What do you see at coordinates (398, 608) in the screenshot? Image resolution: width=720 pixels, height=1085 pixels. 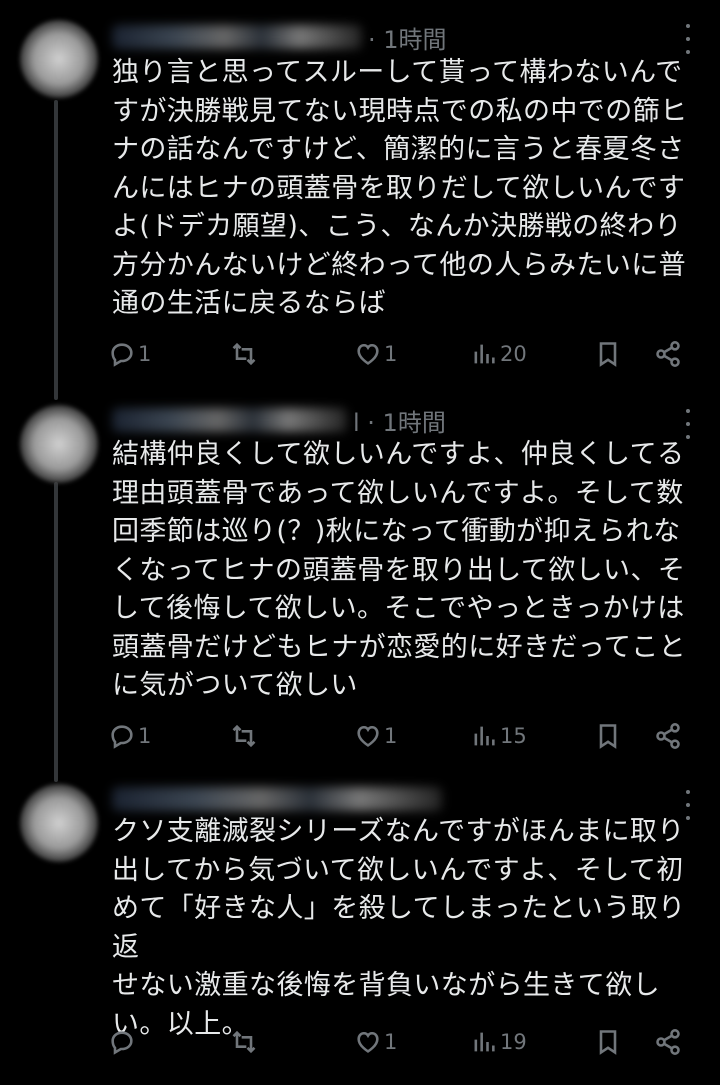 I see `tweet-text-line: して後悔して欲しい。そこでやっときっかけは` at bounding box center [398, 608].